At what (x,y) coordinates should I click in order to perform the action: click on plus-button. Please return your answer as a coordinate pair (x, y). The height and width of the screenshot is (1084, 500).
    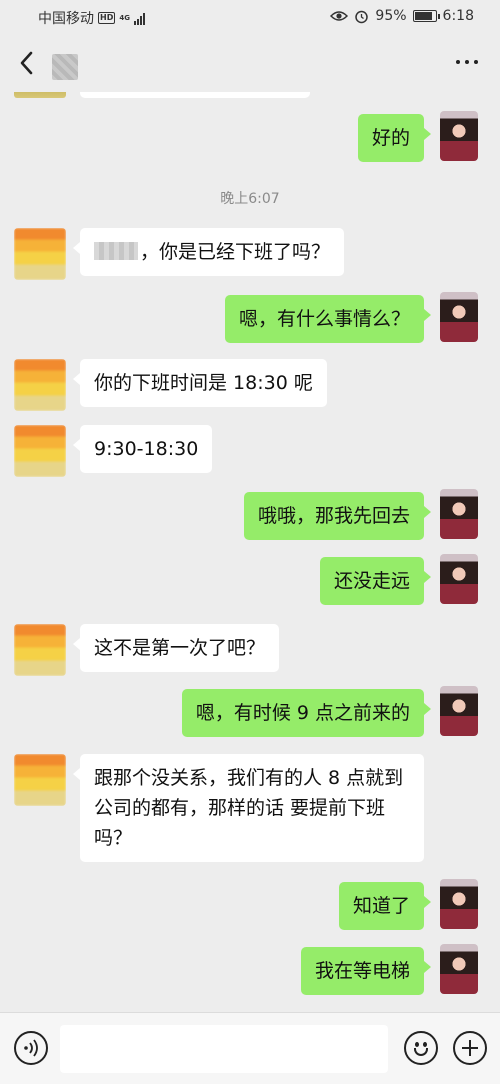
    Looking at the image, I should click on (470, 1048).